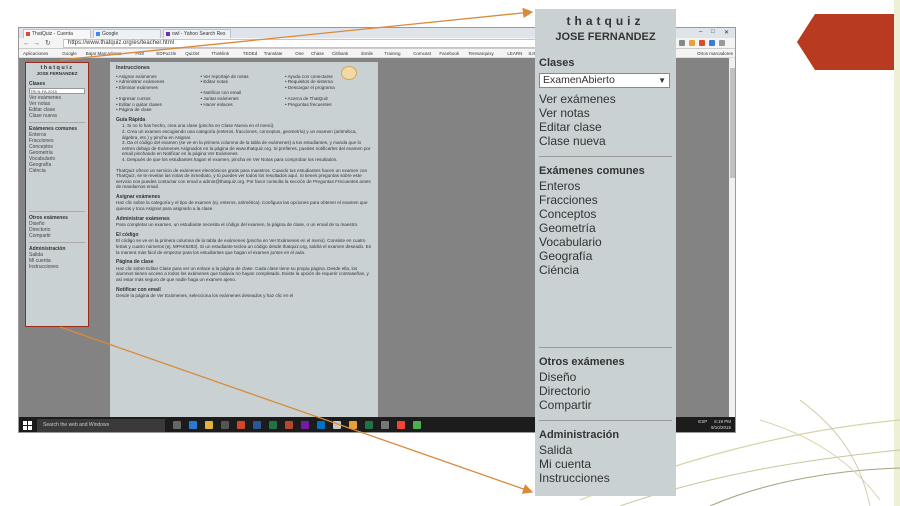  What do you see at coordinates (605, 186) in the screenshot?
I see `sidebar-link-enteros: Enteros` at bounding box center [605, 186].